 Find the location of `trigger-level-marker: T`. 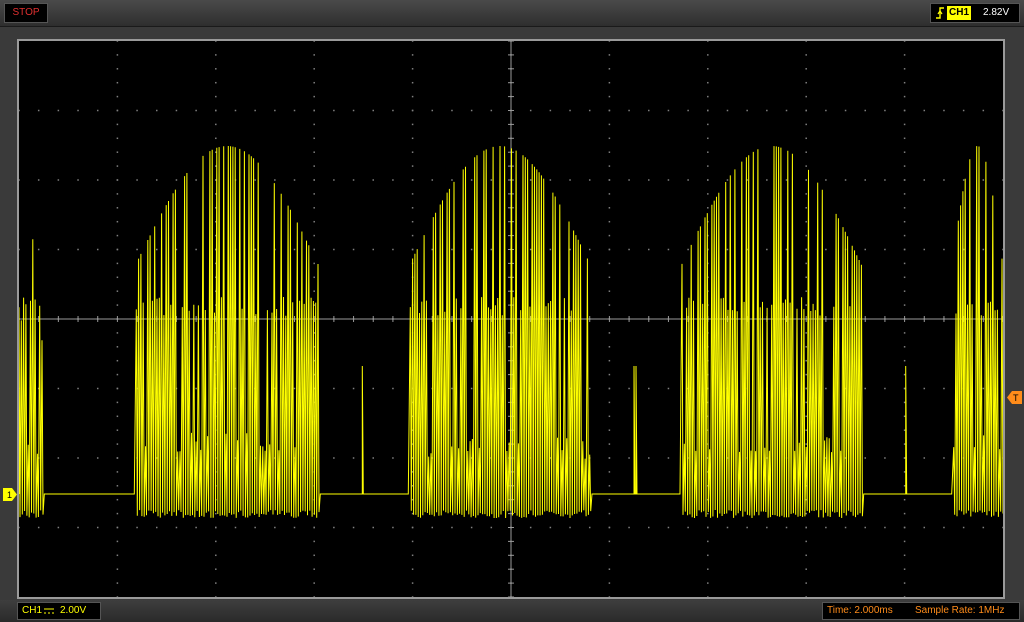

trigger-level-marker: T is located at coordinates (1014, 397).